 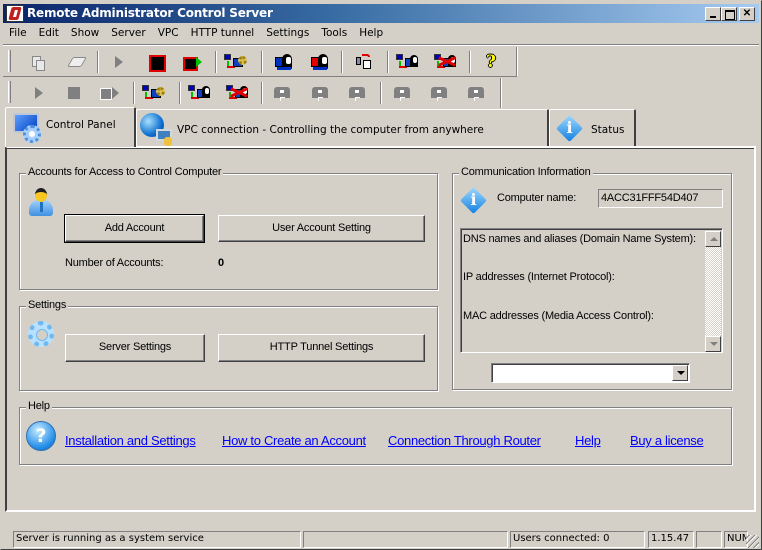 What do you see at coordinates (590, 373) in the screenshot?
I see `network-interface-dropdown` at bounding box center [590, 373].